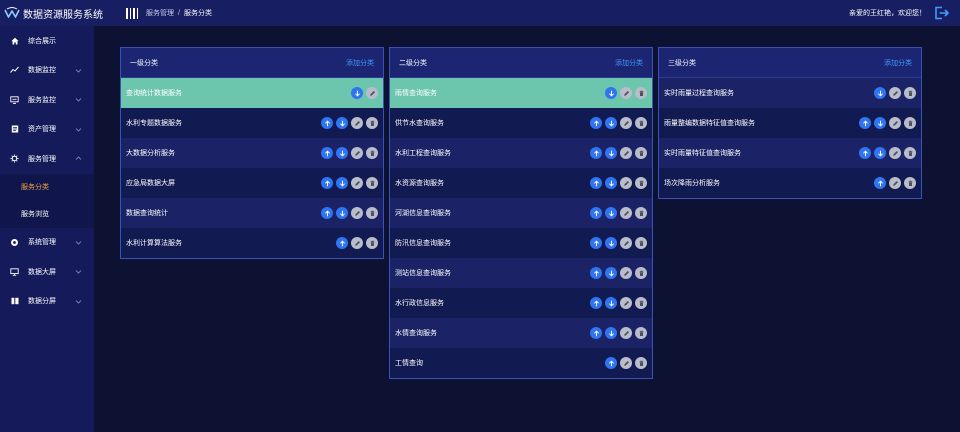  I want to click on list-item: 水利工程查询服务, so click(521, 153).